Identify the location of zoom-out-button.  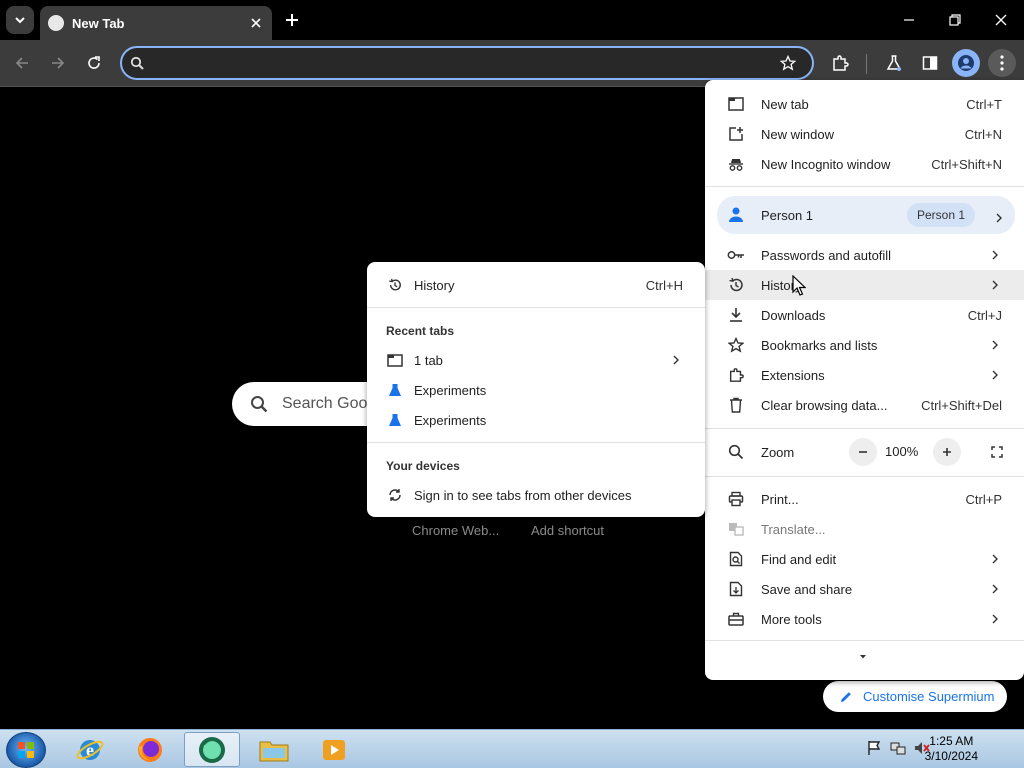
(863, 452).